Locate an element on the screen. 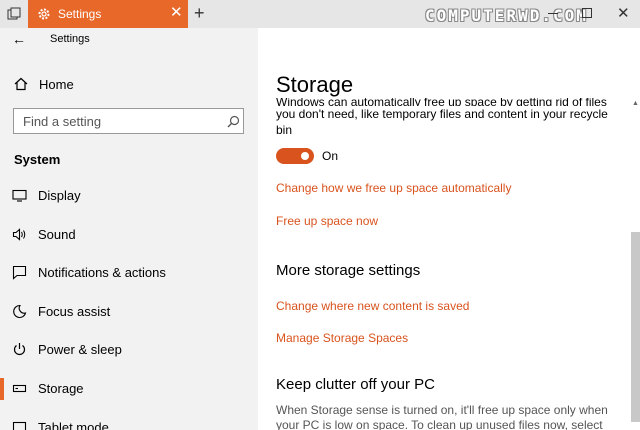  power-icon is located at coordinates (19, 349).